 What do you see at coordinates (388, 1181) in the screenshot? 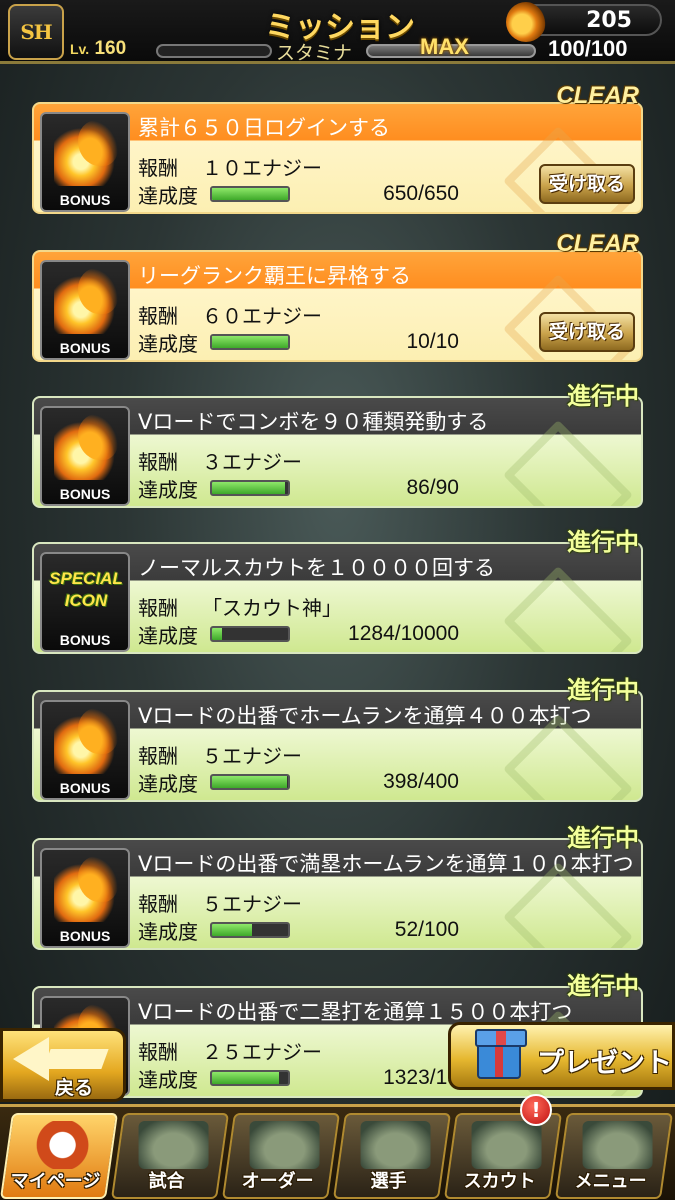
I see `nav-item-label: 選手` at bounding box center [388, 1181].